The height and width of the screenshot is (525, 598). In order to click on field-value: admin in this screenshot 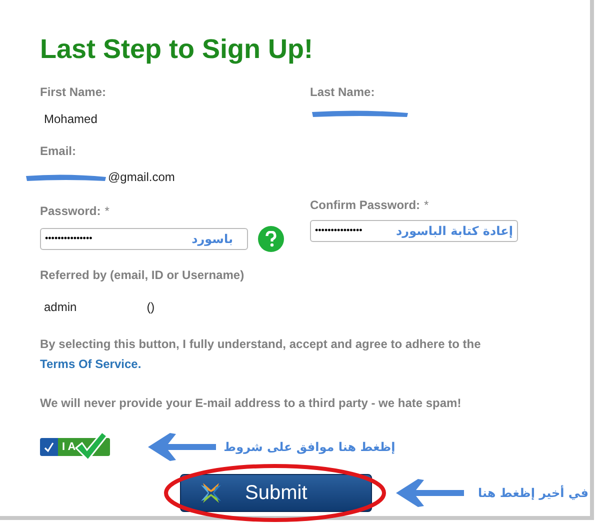, I will do `click(60, 307)`.